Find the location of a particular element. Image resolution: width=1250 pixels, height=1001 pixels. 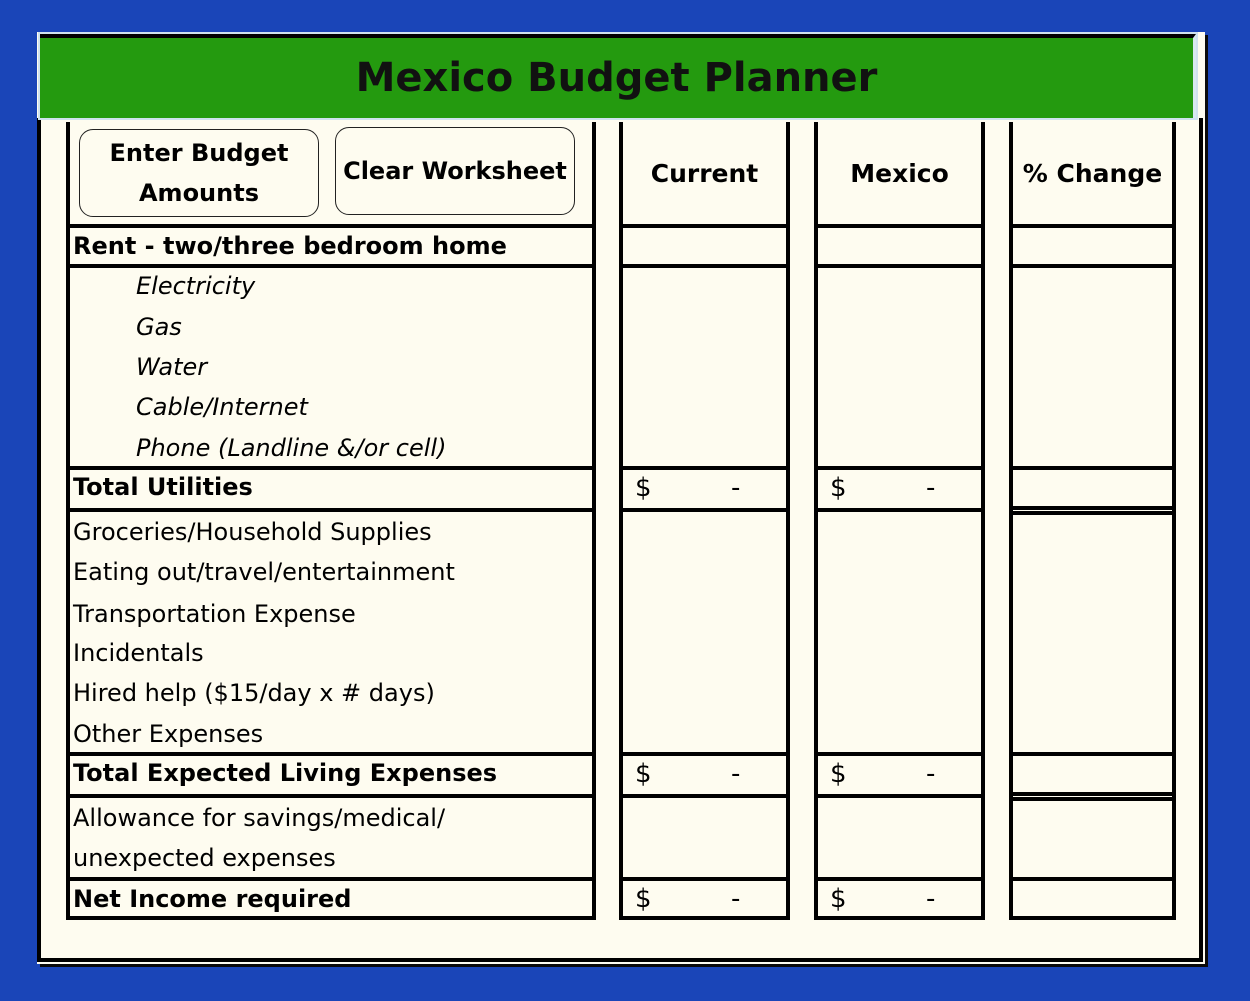

row-label-hired-help: Hired help ($15/day x # days) is located at coordinates (254, 693).